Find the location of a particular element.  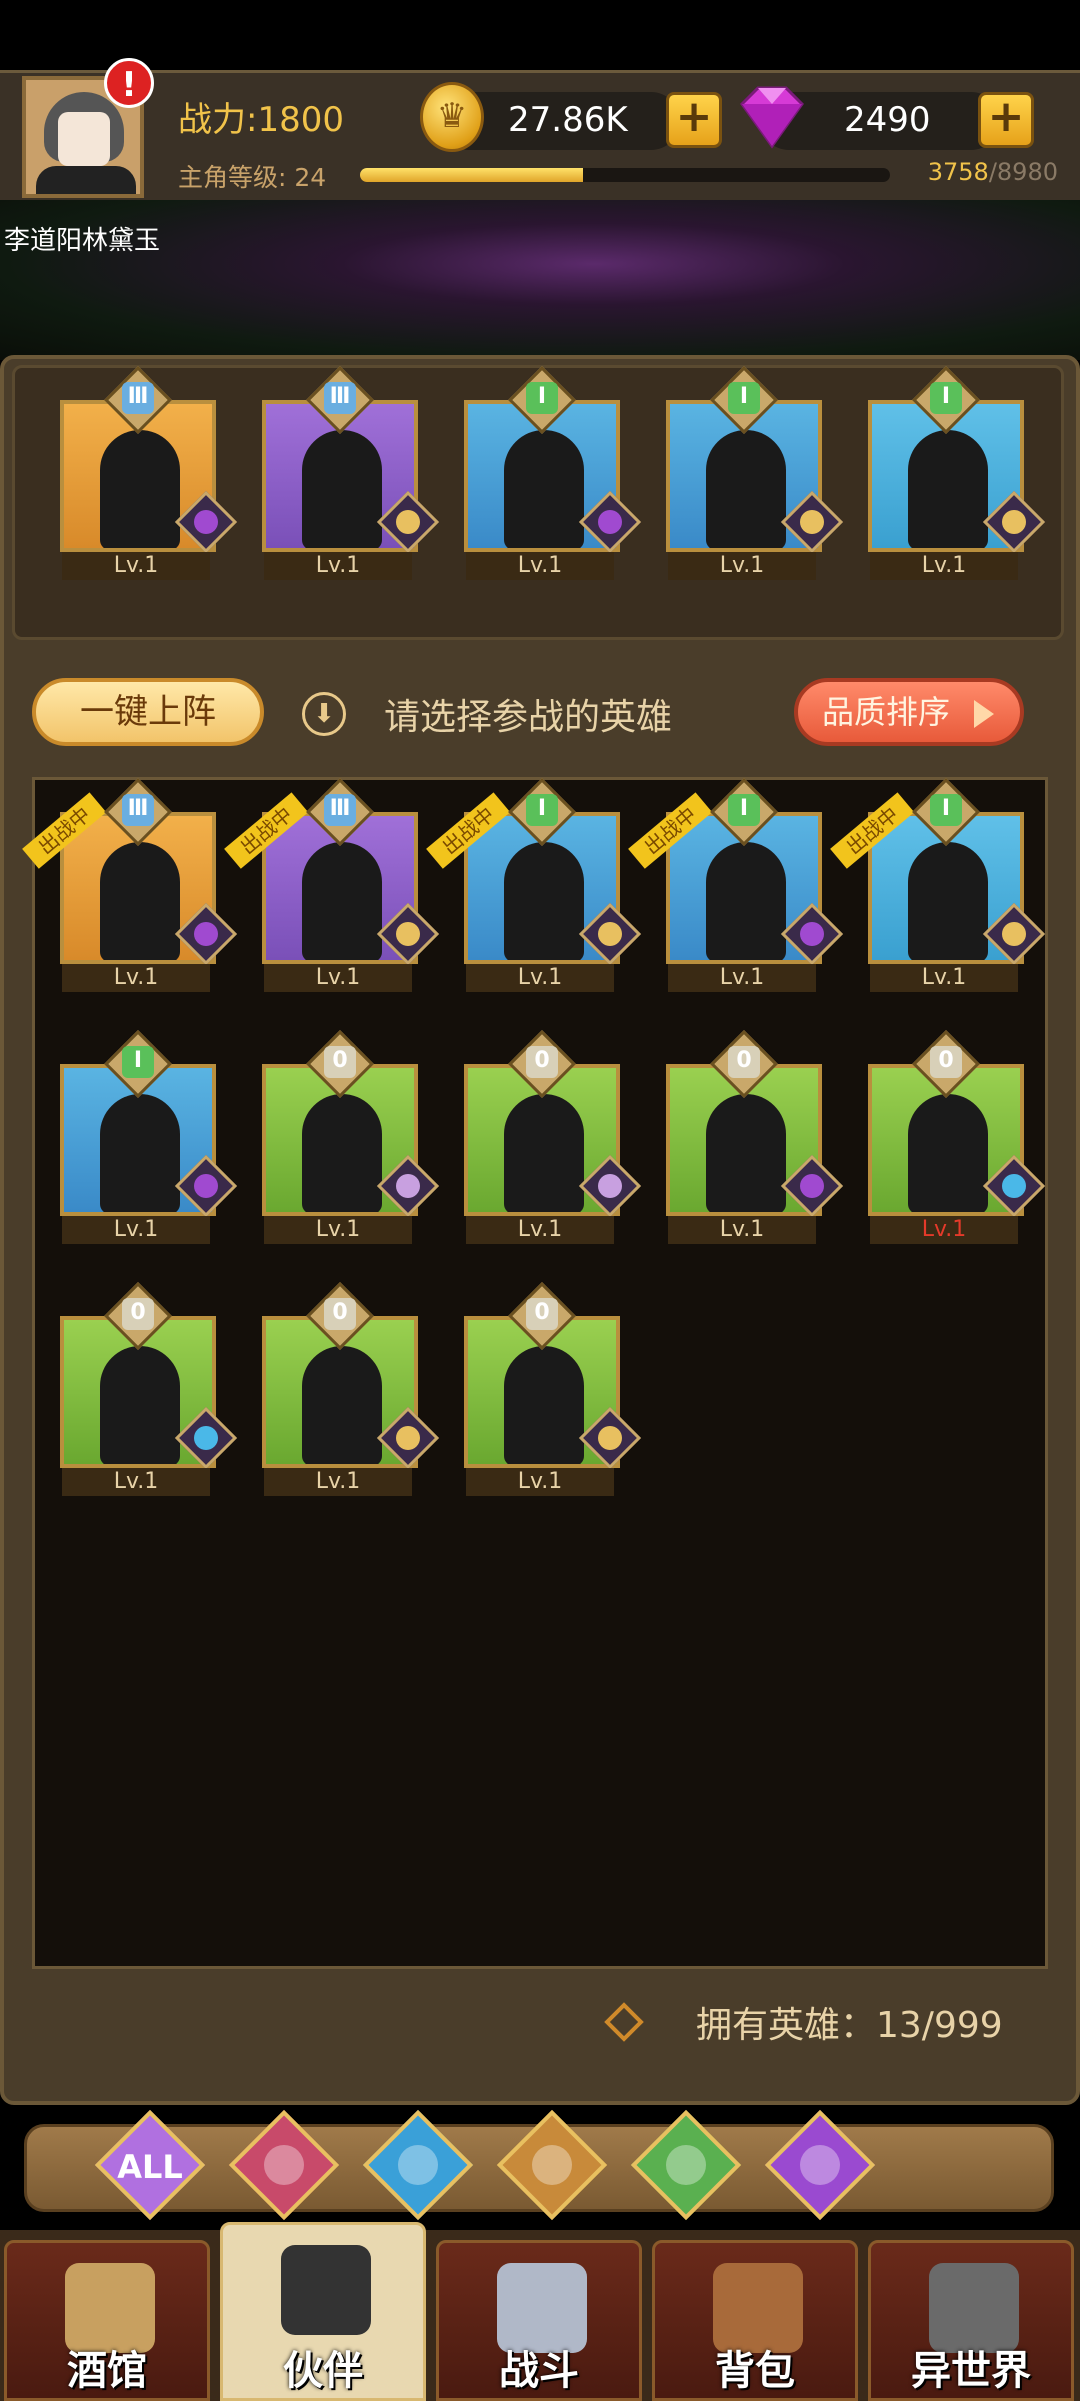

nav-tab-other-world: 异世界 is located at coordinates (971, 2320).